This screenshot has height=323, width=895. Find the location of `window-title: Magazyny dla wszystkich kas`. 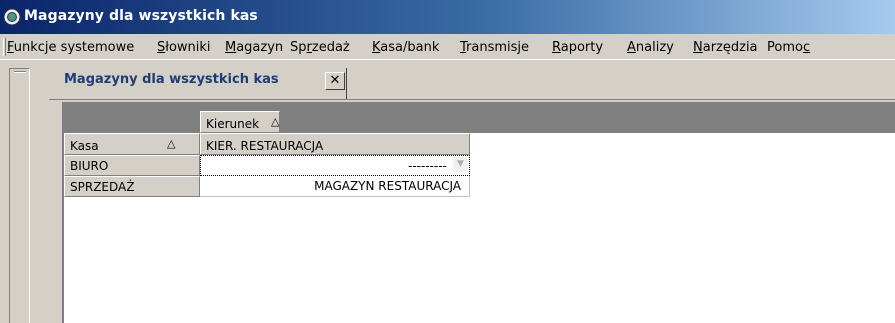

window-title: Magazyny dla wszystkich kas is located at coordinates (141, 16).